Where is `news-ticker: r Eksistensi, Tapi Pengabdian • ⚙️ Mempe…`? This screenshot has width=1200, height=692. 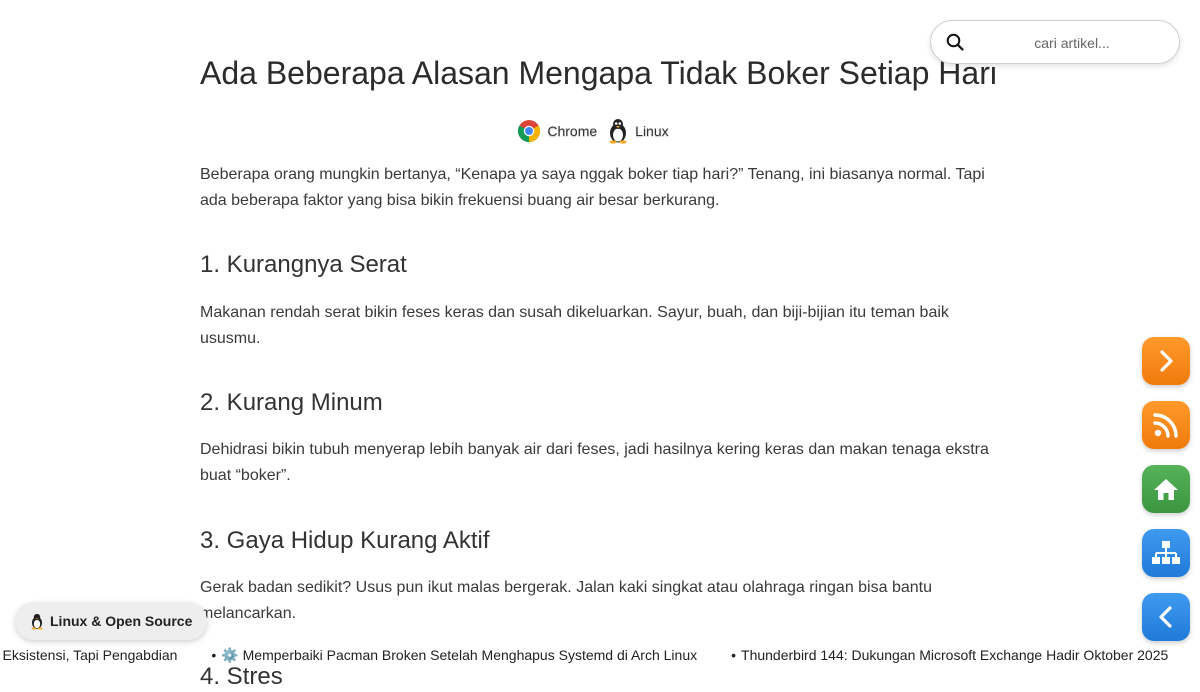 news-ticker: r Eksistensi, Tapi Pengabdian • ⚙️ Mempe… is located at coordinates (600, 655).